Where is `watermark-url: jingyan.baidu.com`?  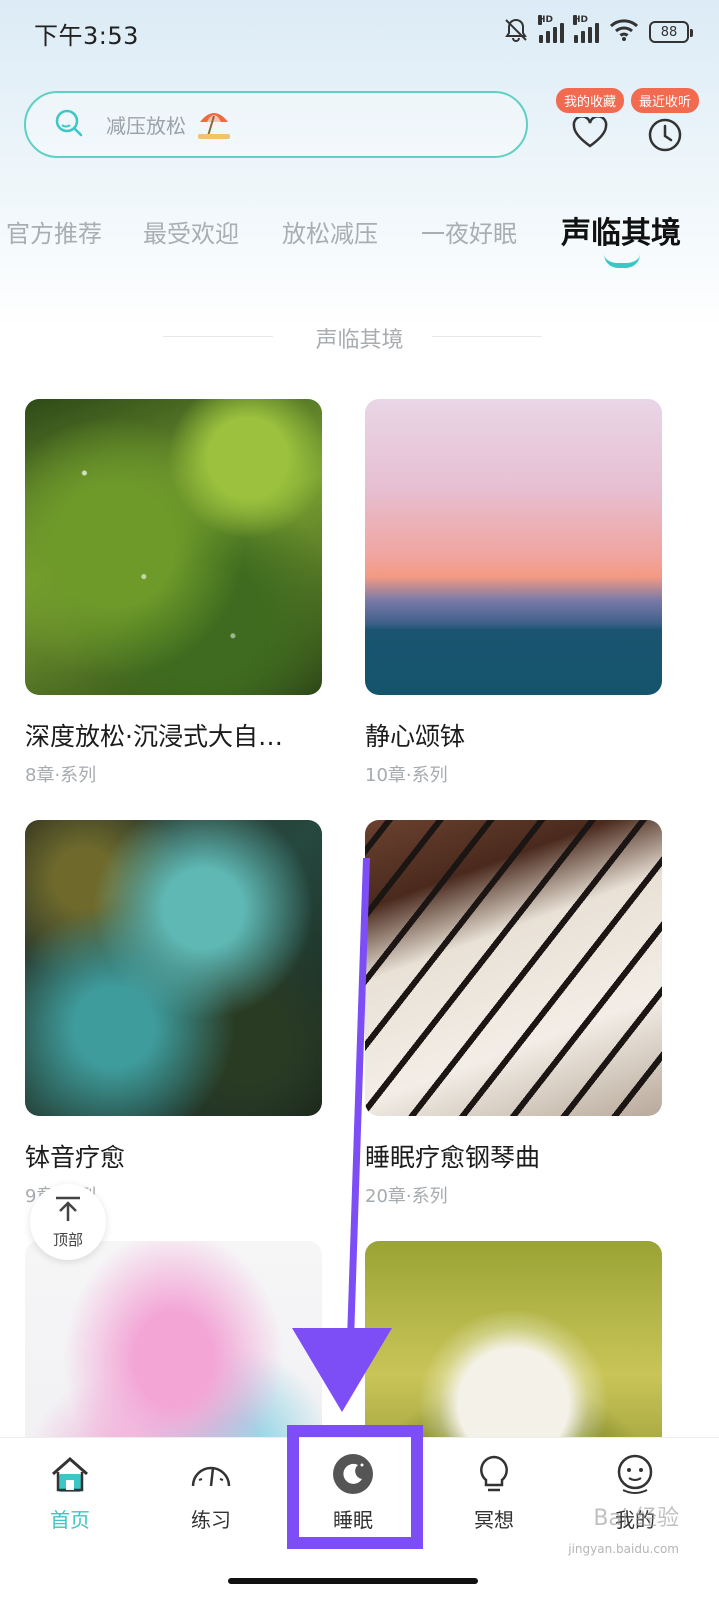 watermark-url: jingyan.baidu.com is located at coordinates (623, 1549).